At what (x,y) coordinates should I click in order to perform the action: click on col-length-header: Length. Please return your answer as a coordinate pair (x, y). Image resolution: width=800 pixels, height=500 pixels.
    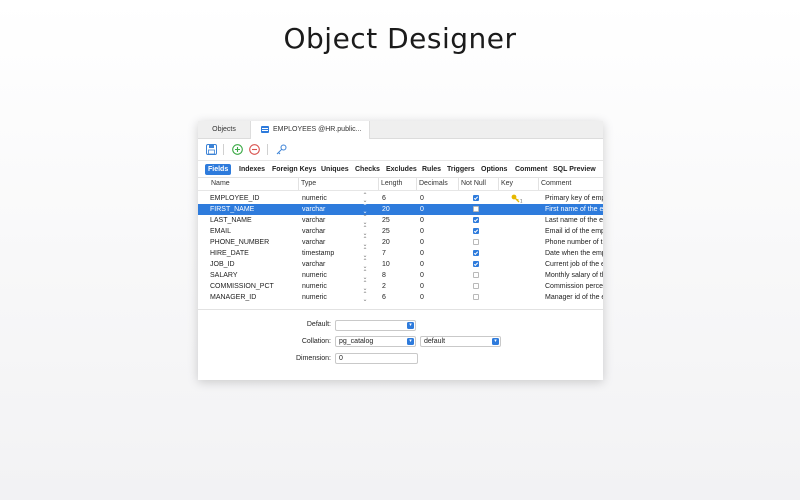
    Looking at the image, I should click on (397, 184).